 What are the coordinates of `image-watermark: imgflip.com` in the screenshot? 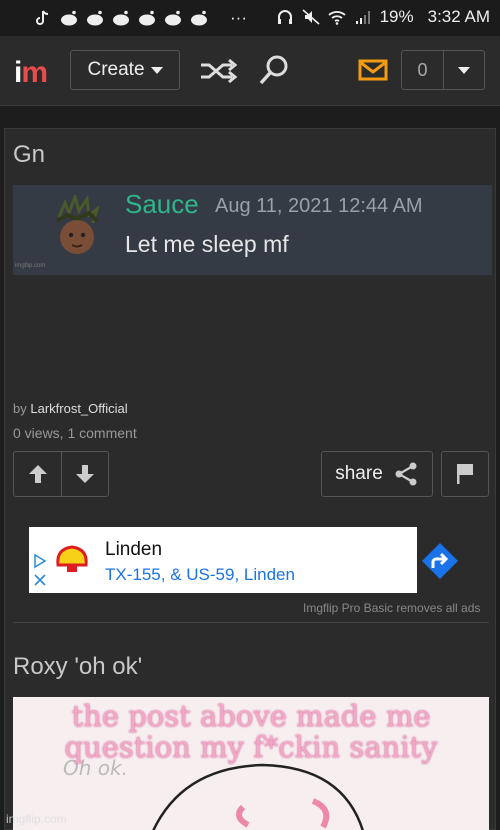 It's located at (30, 266).